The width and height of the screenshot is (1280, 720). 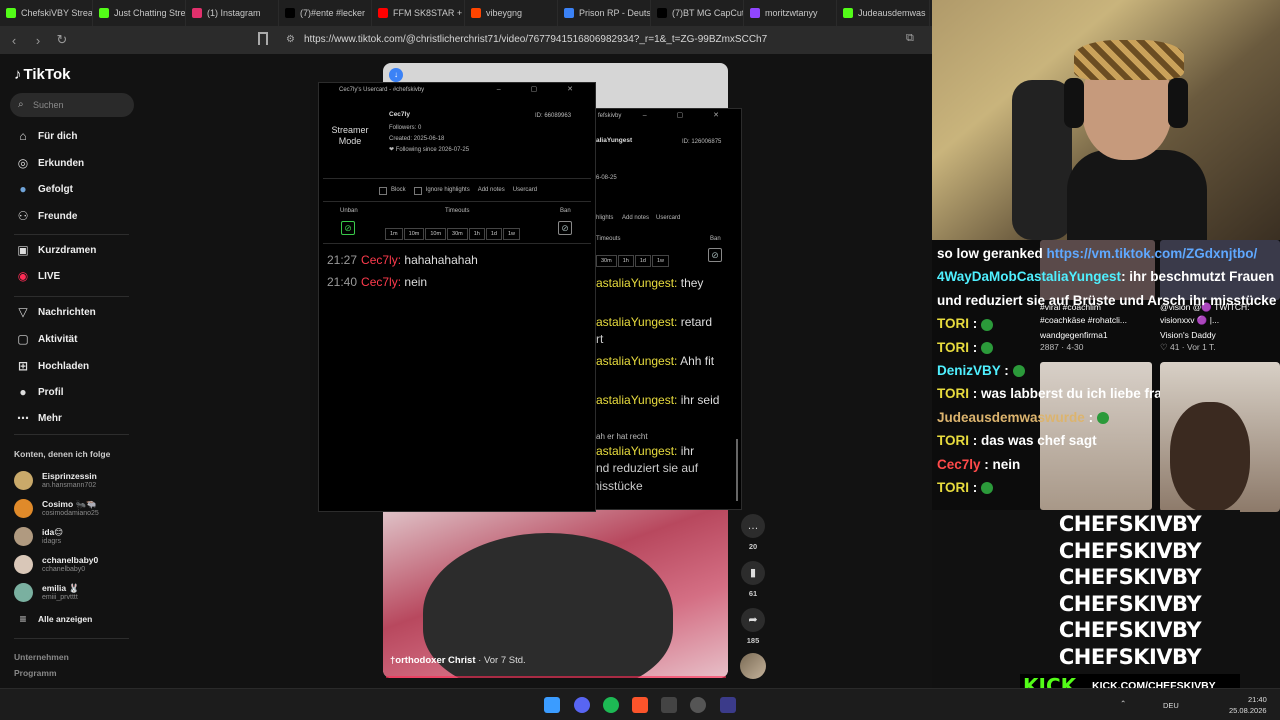 I want to click on browser-tab: Prison RP - Deutsc, so click(x=604, y=13).